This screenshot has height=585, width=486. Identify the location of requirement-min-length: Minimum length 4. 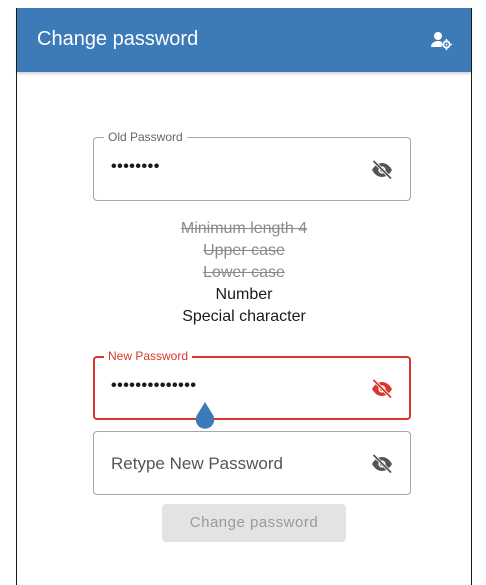
(244, 228).